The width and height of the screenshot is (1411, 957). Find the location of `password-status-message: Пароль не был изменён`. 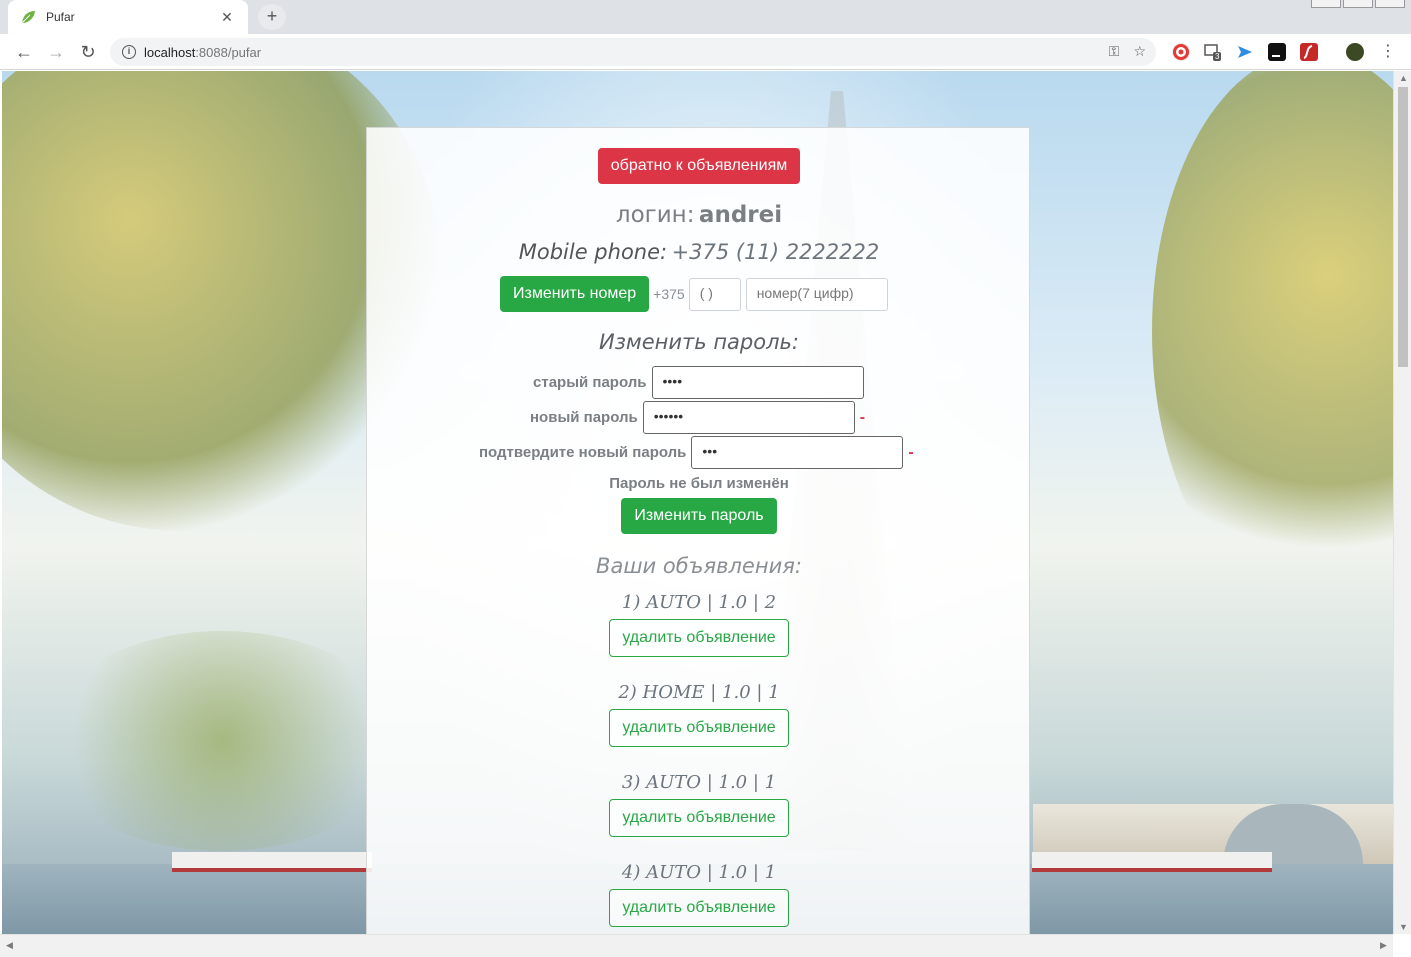

password-status-message: Пароль не был изменён is located at coordinates (699, 483).